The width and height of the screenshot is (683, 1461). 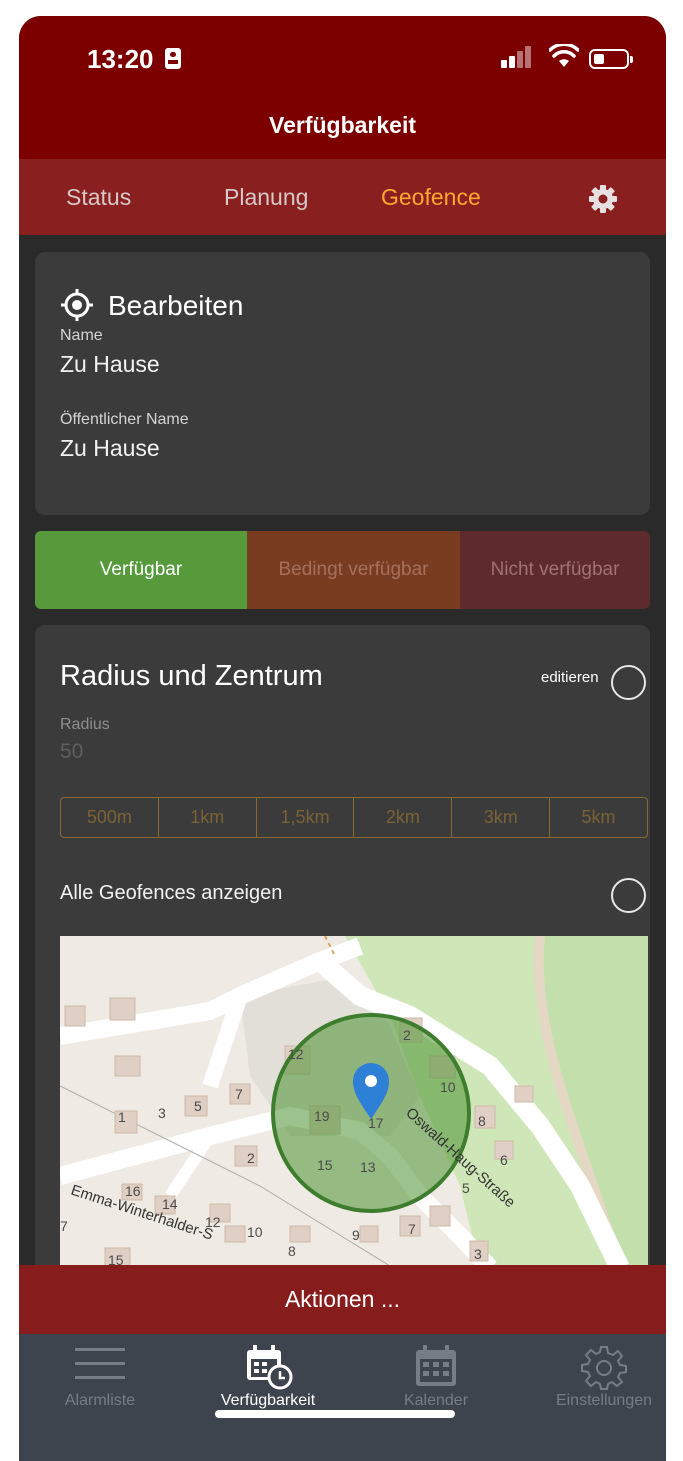 I want to click on house-number: 15, so click(x=325, y=1165).